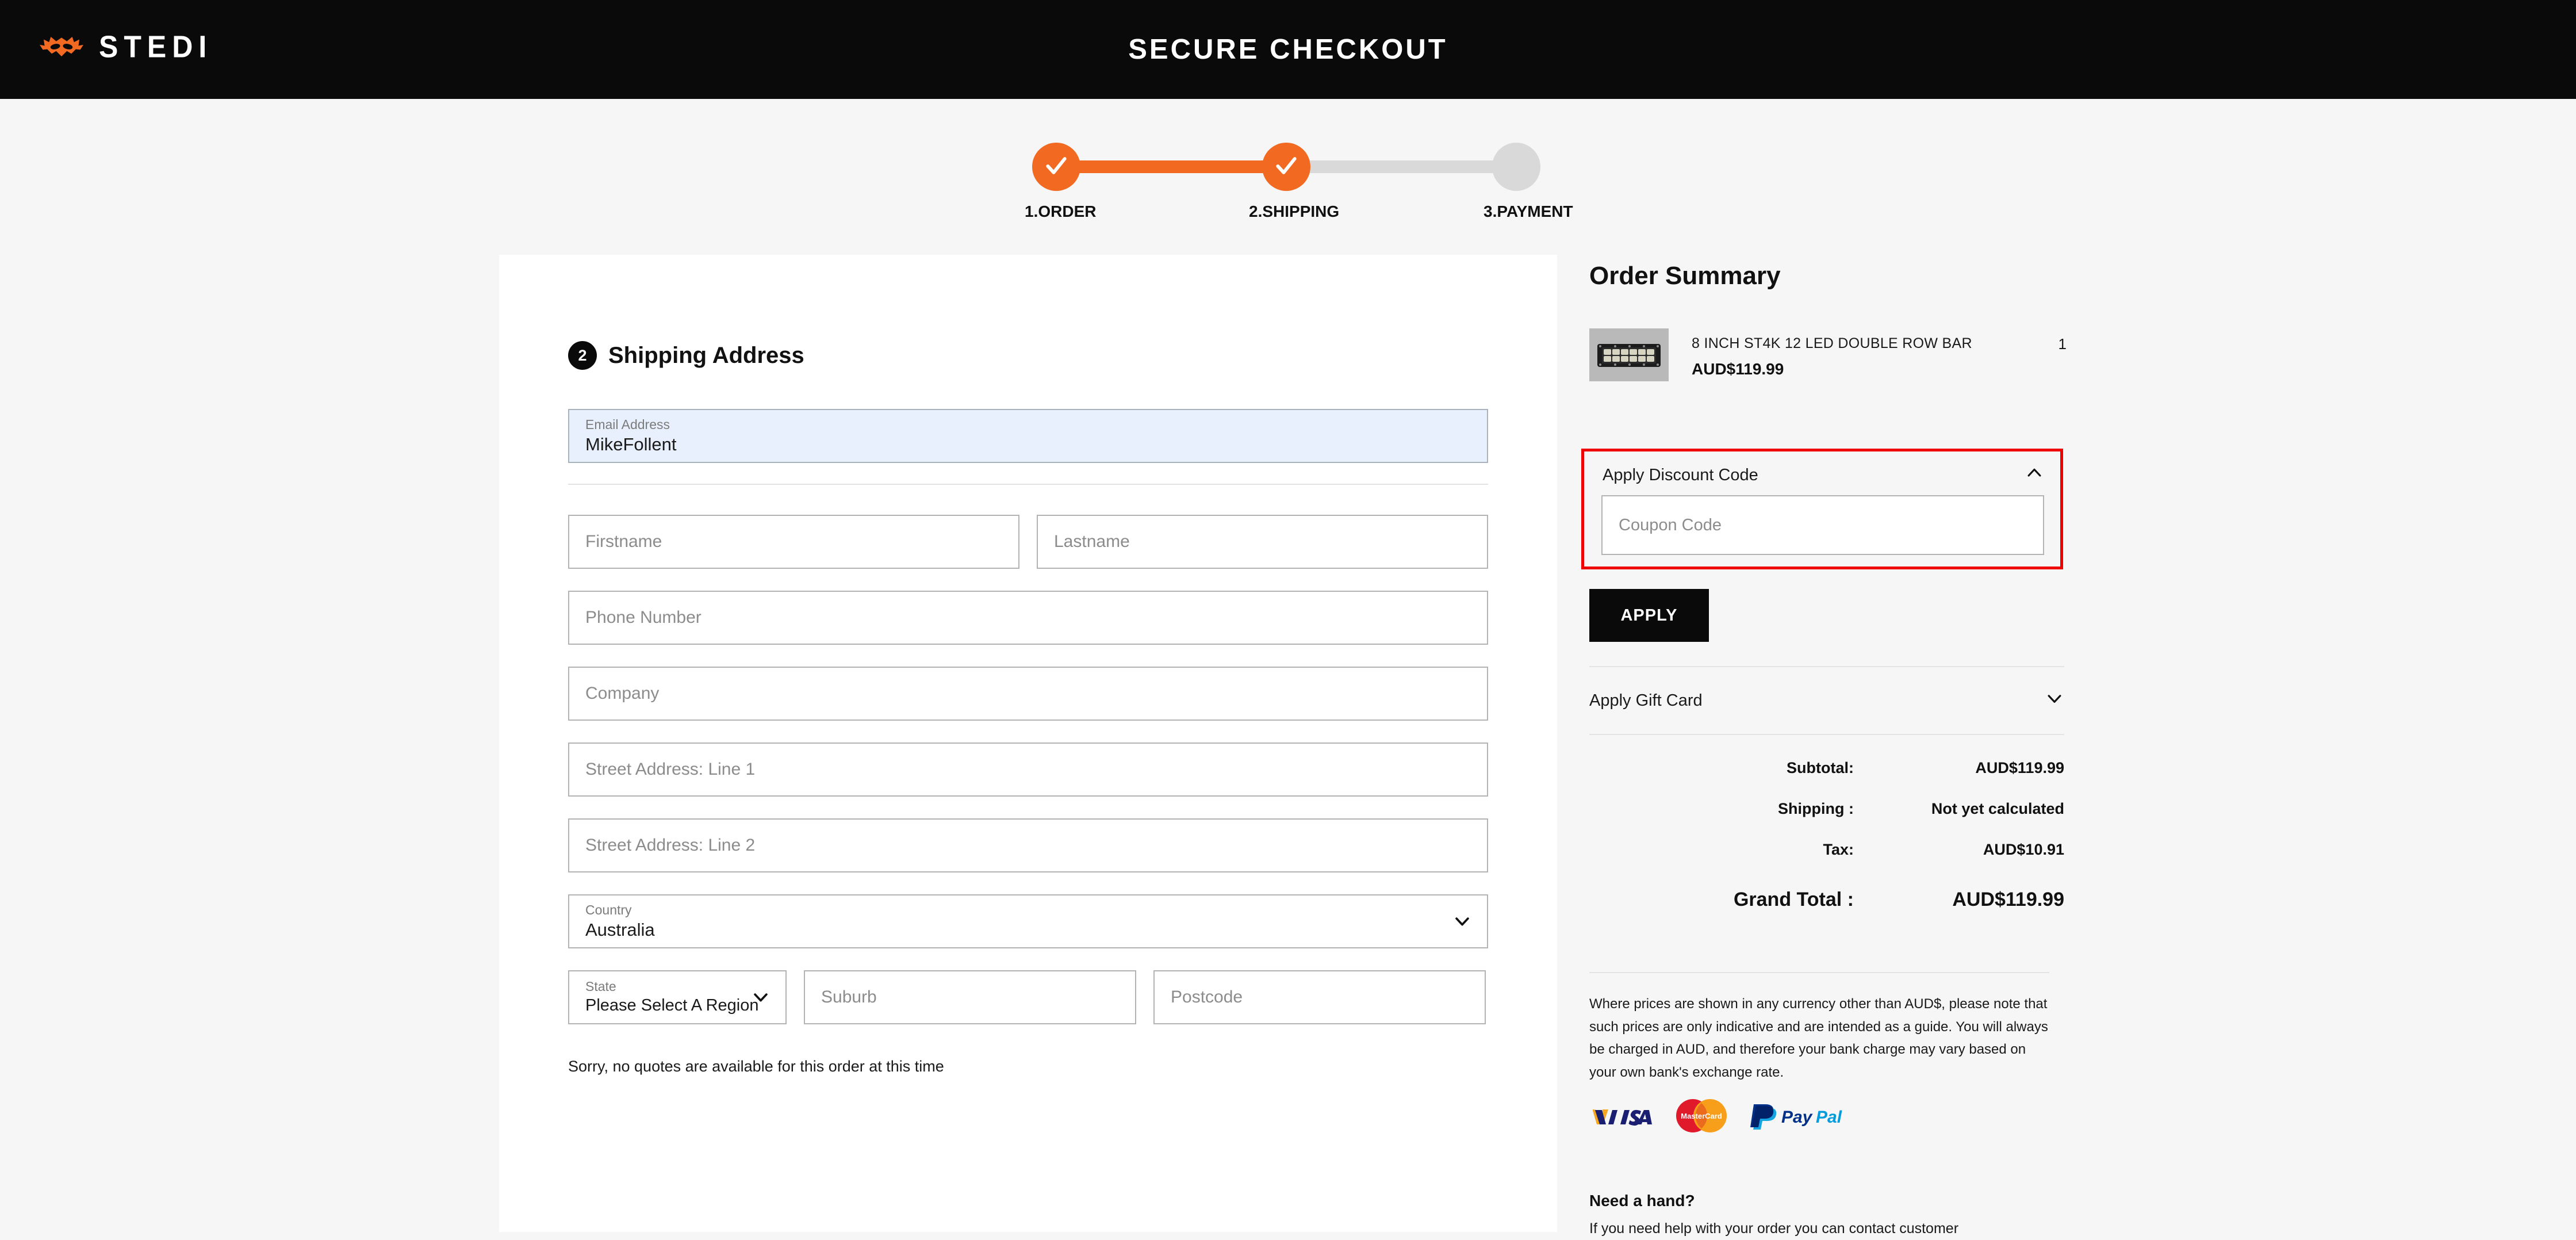 The width and height of the screenshot is (2576, 1240). What do you see at coordinates (1738, 369) in the screenshot?
I see `product-price: AUD$119.99` at bounding box center [1738, 369].